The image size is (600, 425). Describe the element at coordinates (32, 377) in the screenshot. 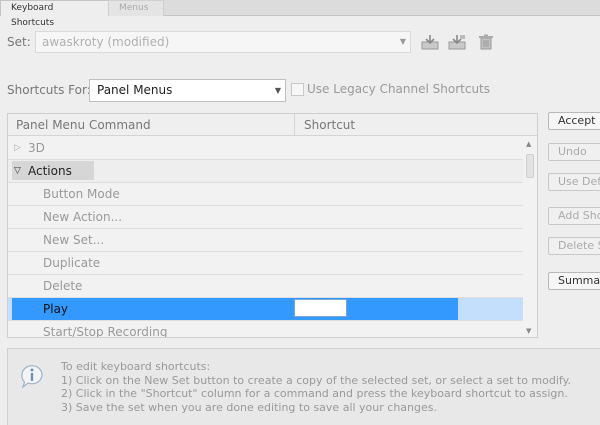

I see `info-icon` at that location.